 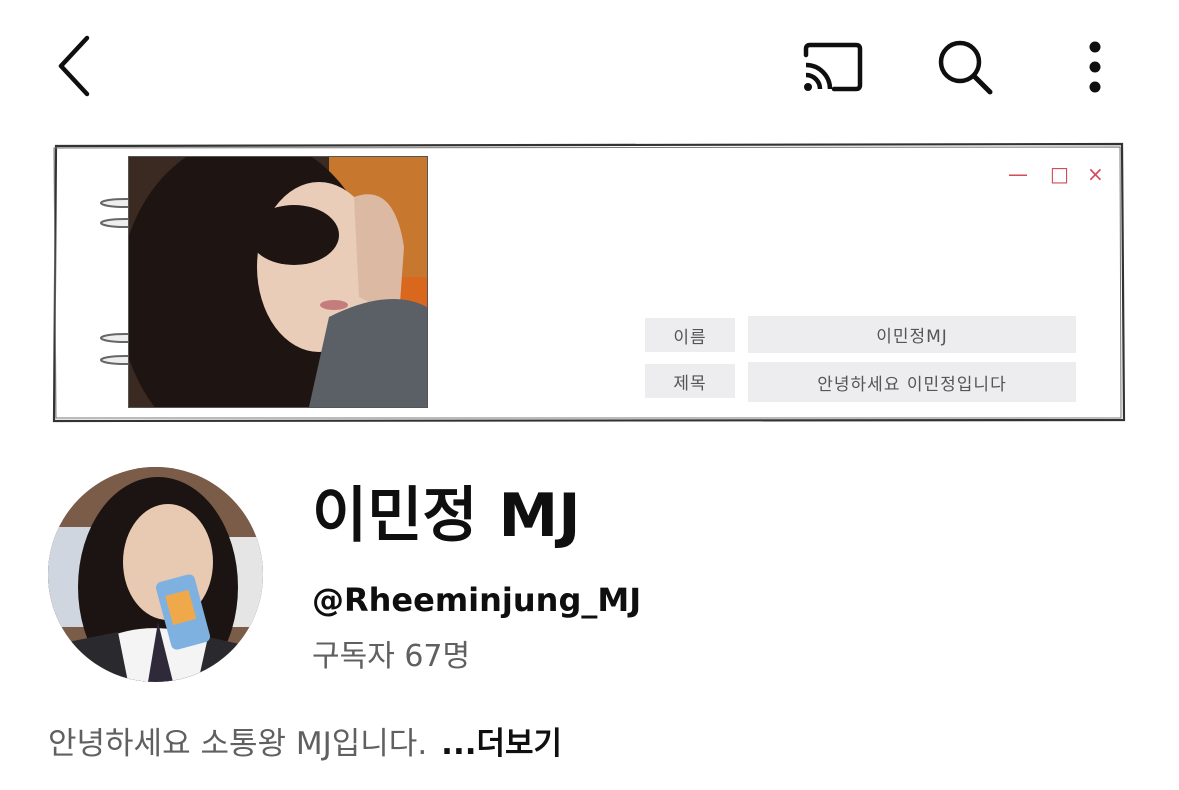 I want to click on banner-name-label: 이름, so click(x=690, y=335).